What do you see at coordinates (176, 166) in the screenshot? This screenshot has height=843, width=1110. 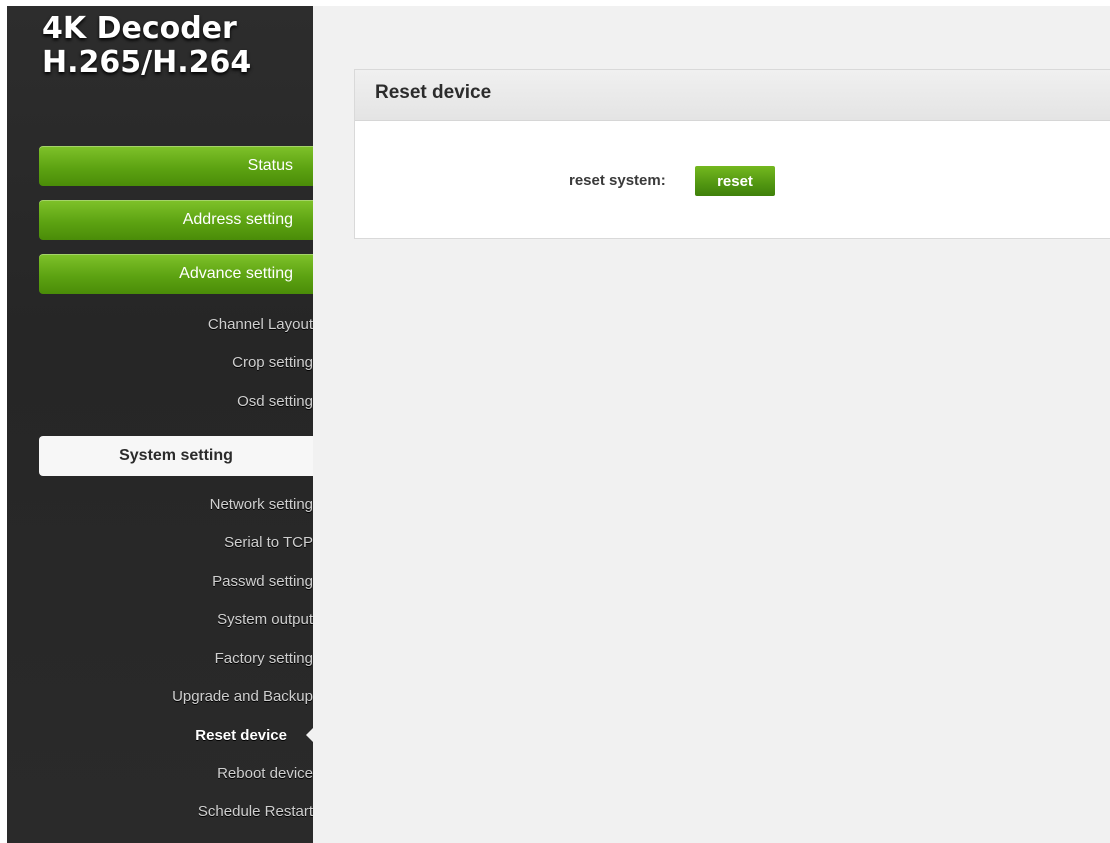 I see `nav-status: Status` at bounding box center [176, 166].